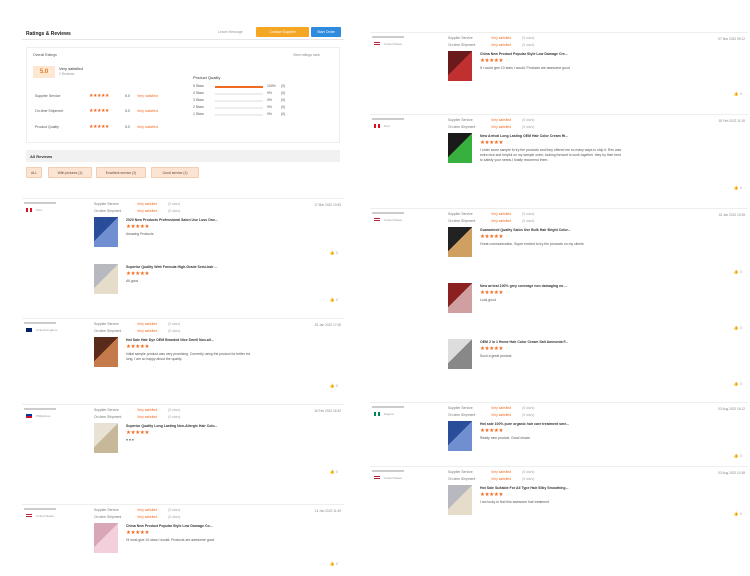 The height and width of the screenshot is (576, 750). What do you see at coordinates (230, 32) in the screenshot?
I see `leave-message-link: Leave Message` at bounding box center [230, 32].